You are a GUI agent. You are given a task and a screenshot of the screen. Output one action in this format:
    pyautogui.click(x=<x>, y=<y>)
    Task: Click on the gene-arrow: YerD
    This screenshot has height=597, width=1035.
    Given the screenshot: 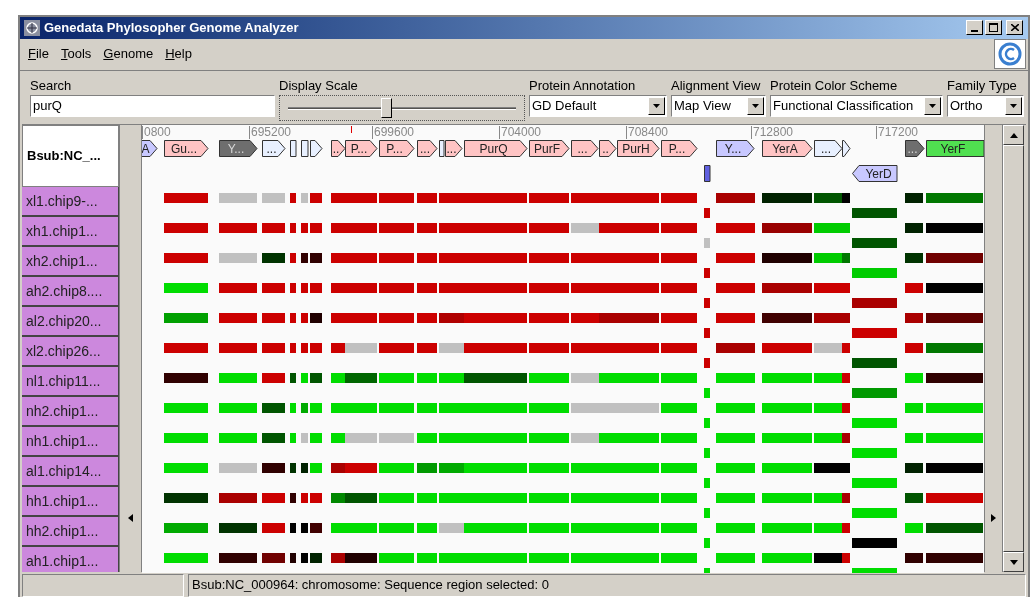 What is the action you would take?
    pyautogui.click(x=875, y=174)
    